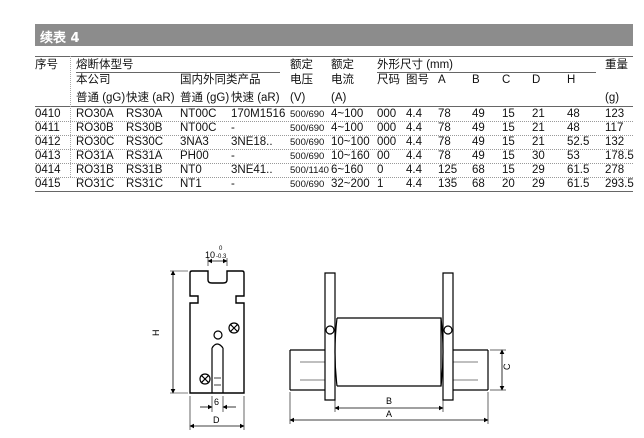  Describe the element at coordinates (216, 420) in the screenshot. I see `dim-label-d: D` at that location.